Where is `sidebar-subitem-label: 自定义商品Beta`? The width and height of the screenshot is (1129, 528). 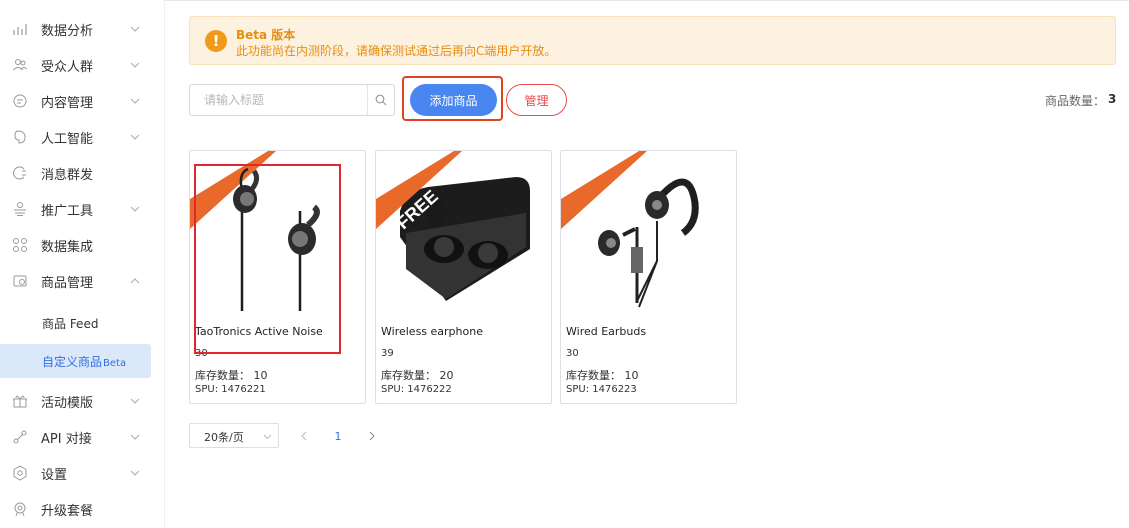
sidebar-subitem-label: 自定义商品Beta is located at coordinates (84, 361).